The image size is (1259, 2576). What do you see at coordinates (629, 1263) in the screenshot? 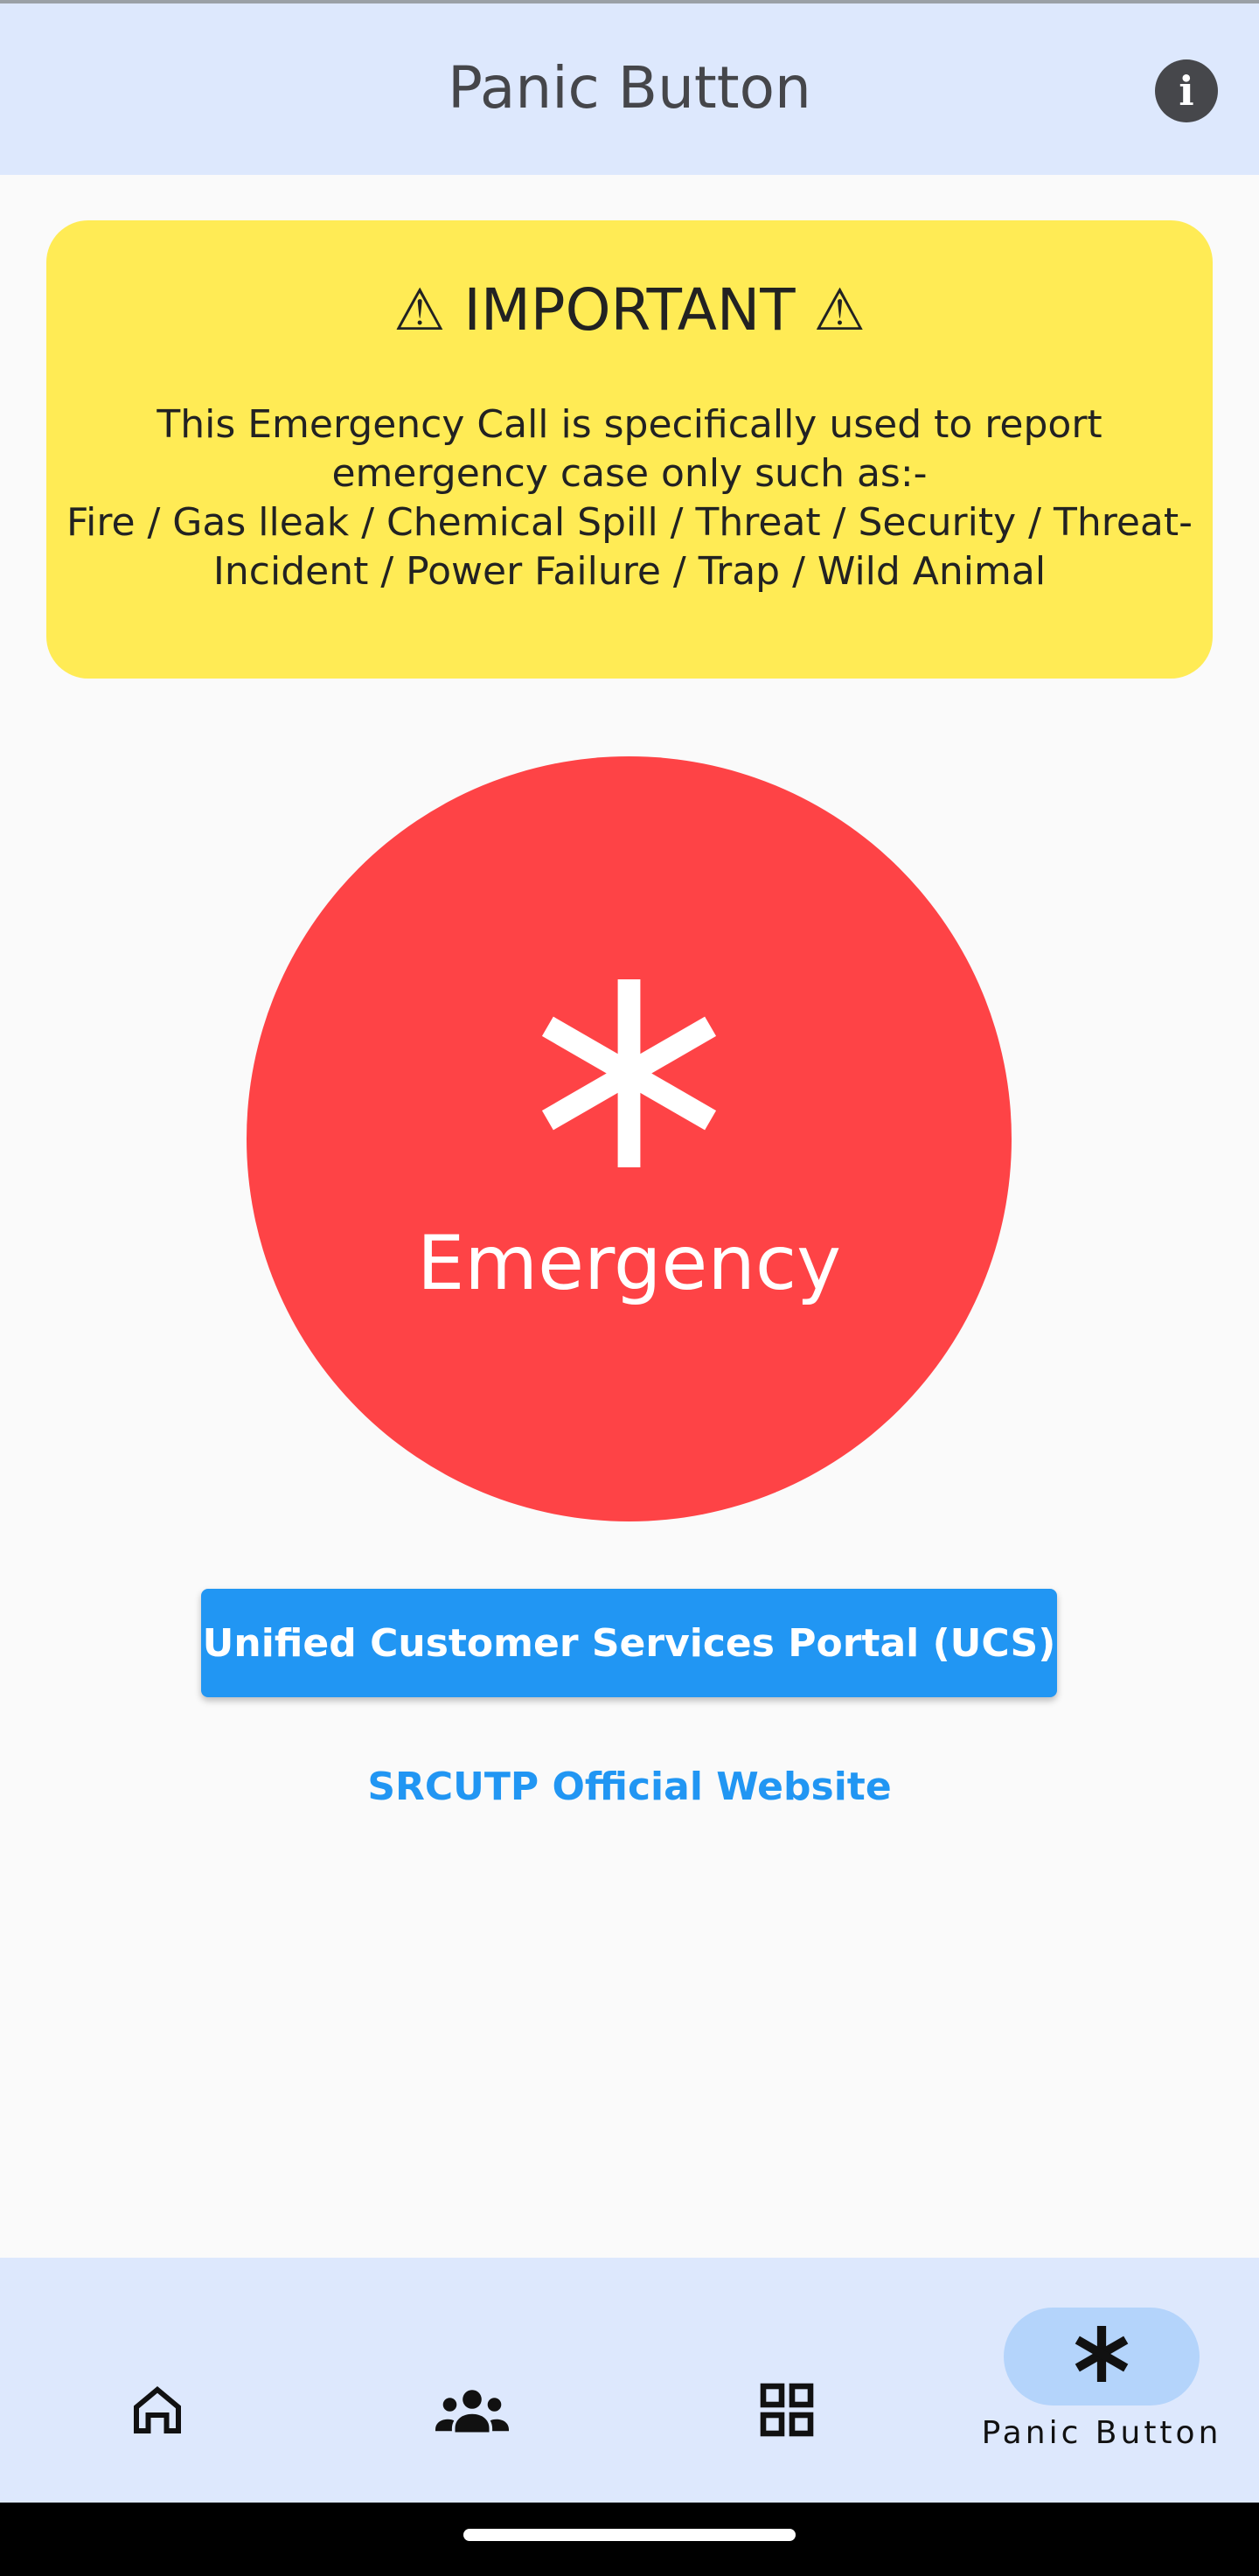
I see `emergency-label: Emergency` at bounding box center [629, 1263].